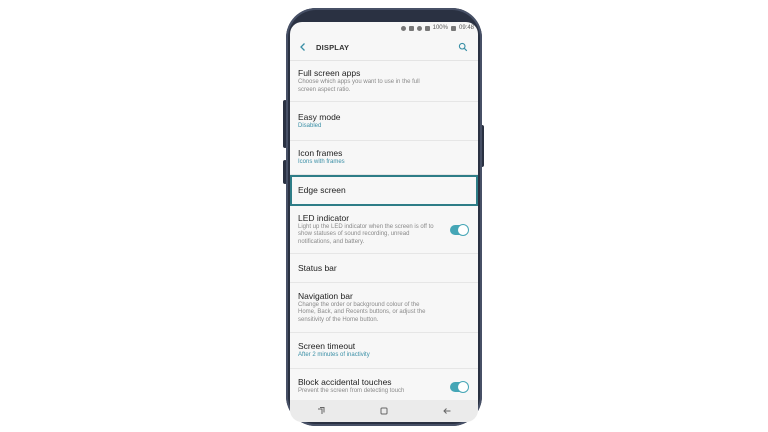 The image size is (768, 432). I want to click on nfc-icon, so click(411, 28).